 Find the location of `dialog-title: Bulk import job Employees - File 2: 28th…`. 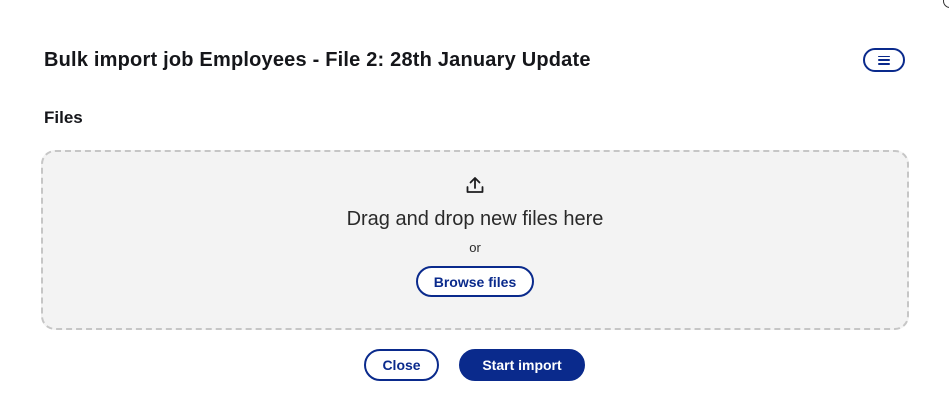

dialog-title: Bulk import job Employees - File 2: 28th… is located at coordinates (317, 59).